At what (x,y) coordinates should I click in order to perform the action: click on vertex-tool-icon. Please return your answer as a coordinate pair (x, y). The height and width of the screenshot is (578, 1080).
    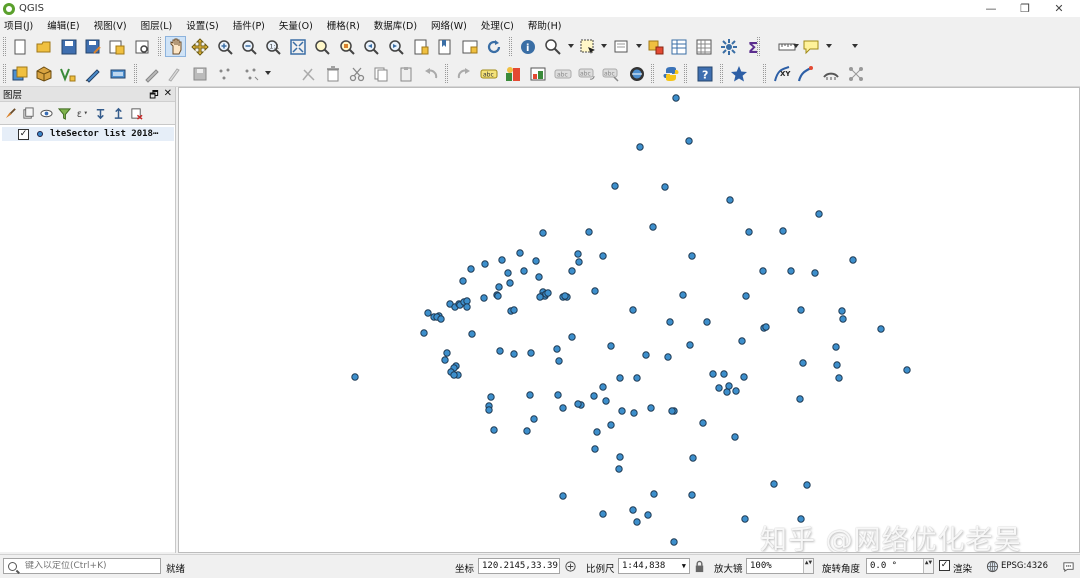
    Looking at the image, I should click on (250, 73).